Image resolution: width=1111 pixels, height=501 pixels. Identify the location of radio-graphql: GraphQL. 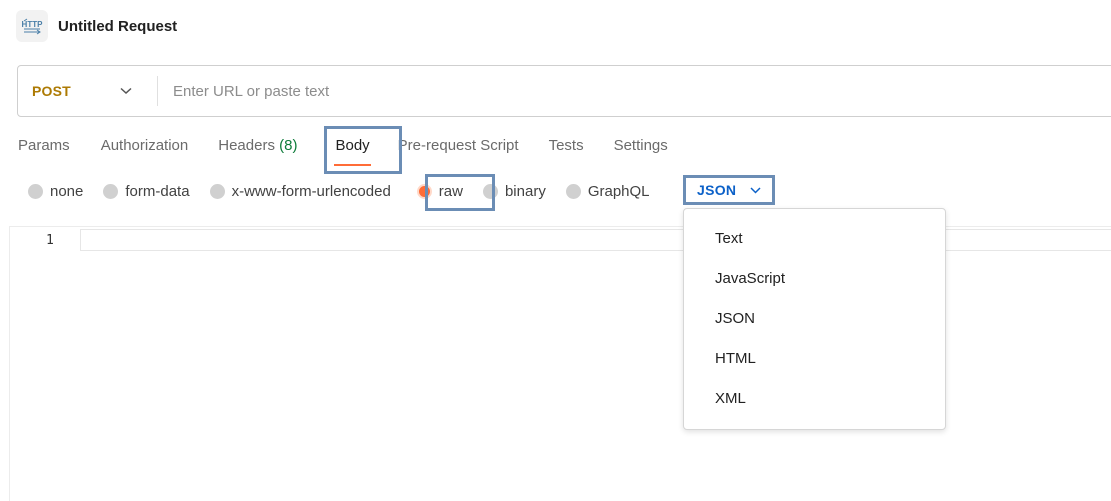
(607, 191).